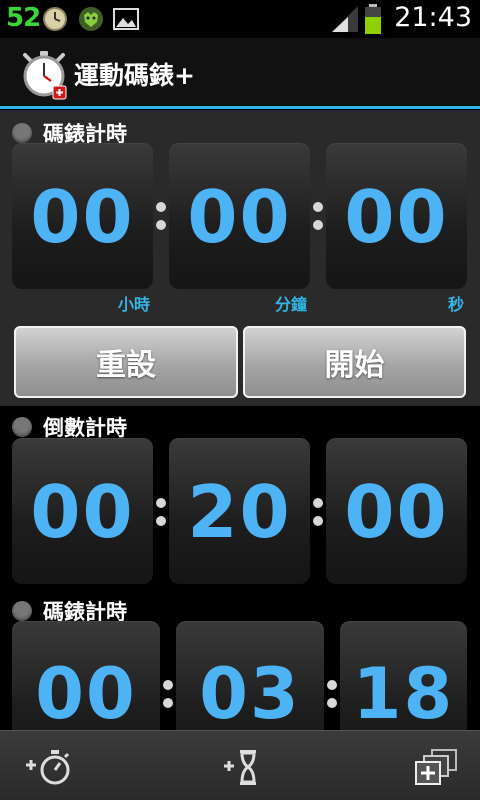 The width and height of the screenshot is (480, 800). I want to click on gallery-icon, so click(126, 19).